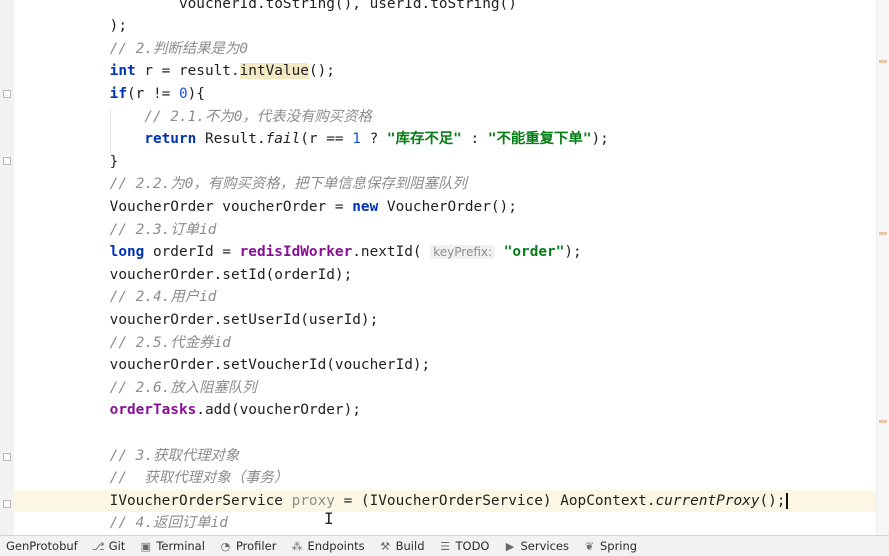  I want to click on code-line: // 2.判断结果是为0, so click(445, 49).